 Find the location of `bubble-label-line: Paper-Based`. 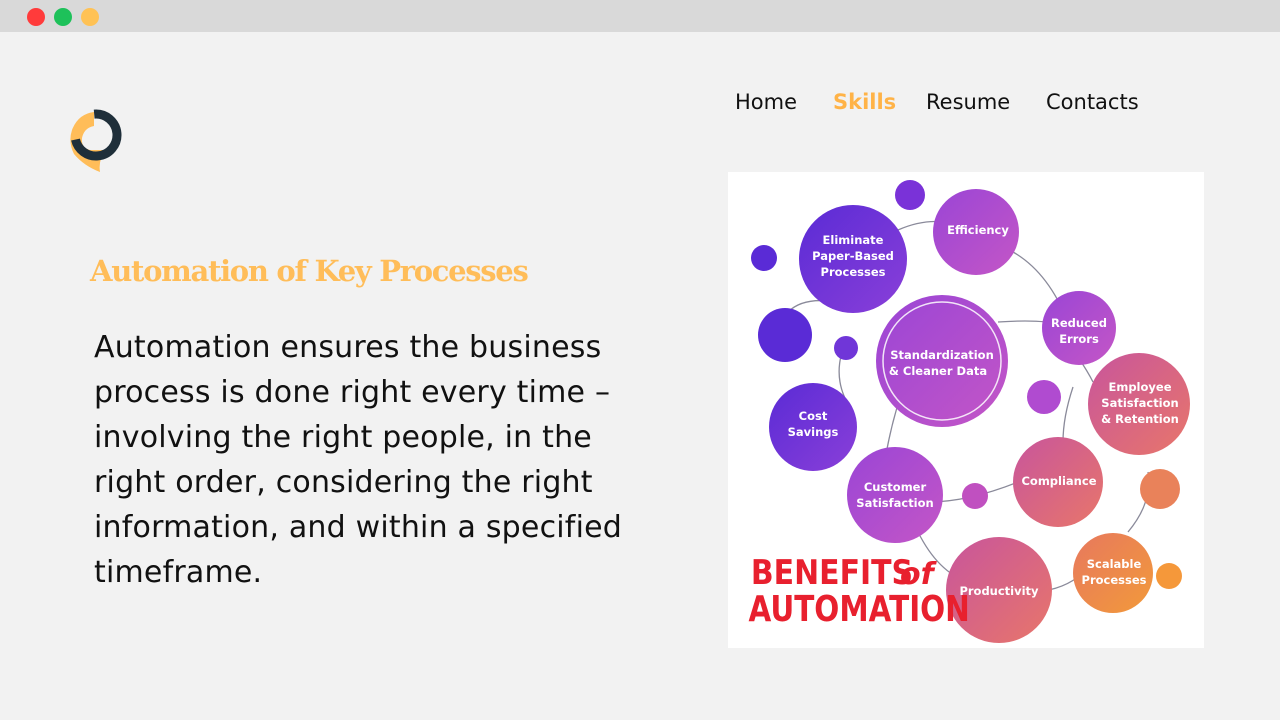

bubble-label-line: Paper-Based is located at coordinates (853, 256).